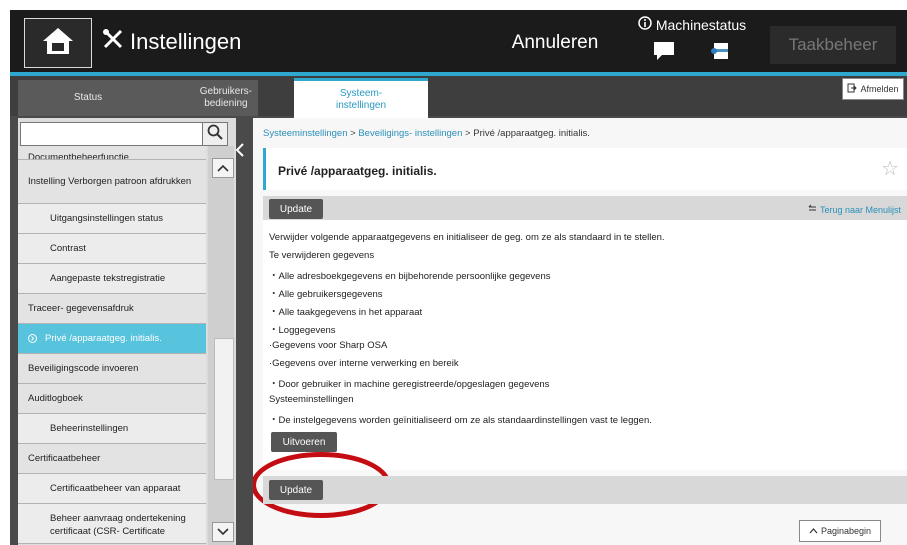 This screenshot has width=907, height=545. I want to click on sidebar-item-security-code: Beveiligingscode invoeren, so click(112, 369).